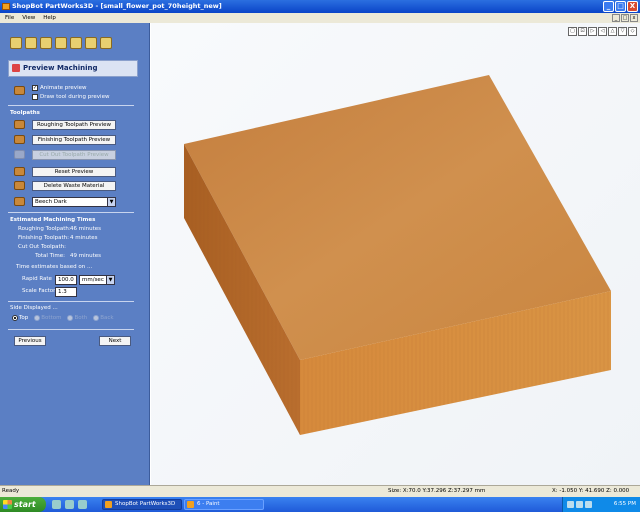 The image size is (640, 512). I want to click on panel-toolbar, so click(61, 43).